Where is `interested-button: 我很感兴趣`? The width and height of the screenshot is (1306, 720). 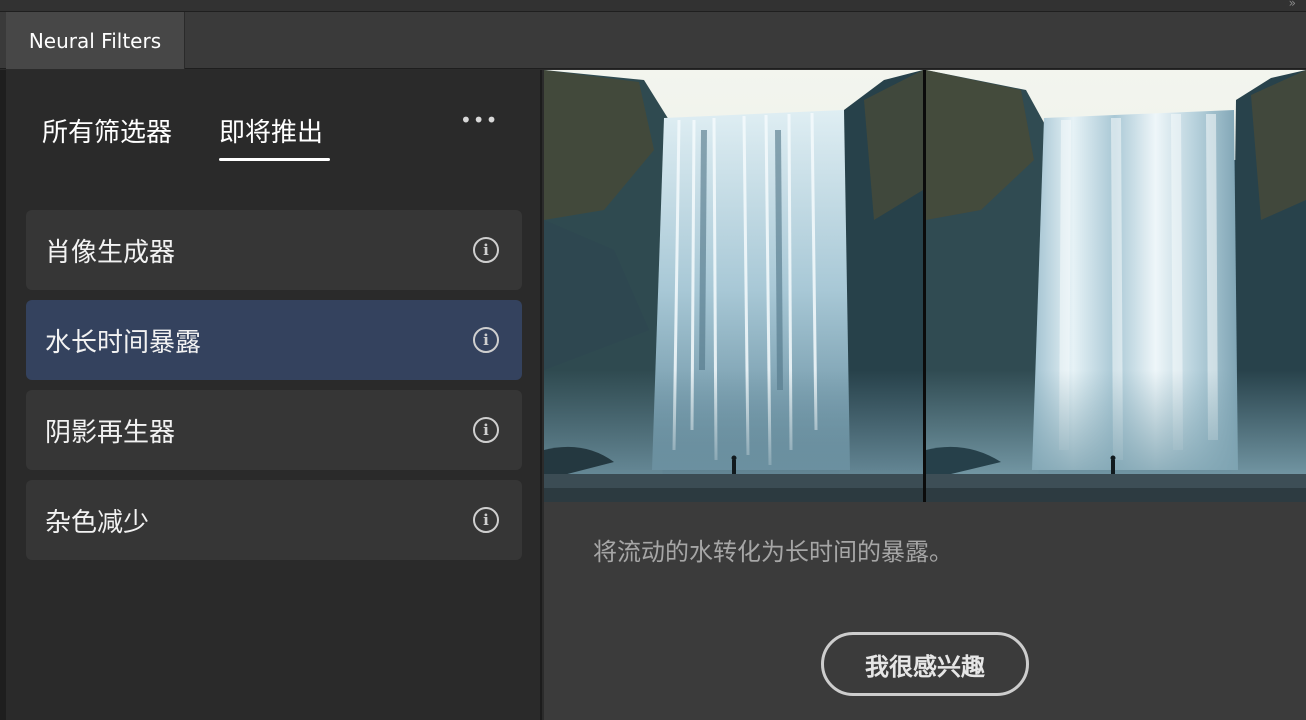 interested-button: 我很感兴趣 is located at coordinates (925, 664).